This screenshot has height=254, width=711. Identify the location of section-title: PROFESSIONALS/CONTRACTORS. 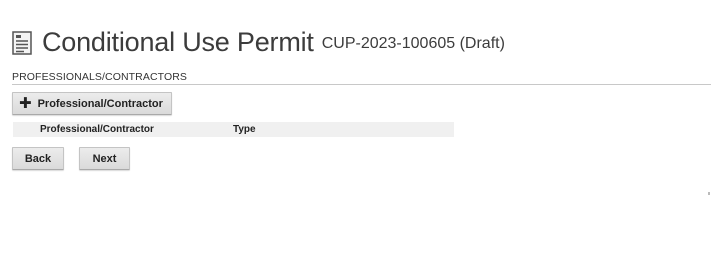
(100, 77).